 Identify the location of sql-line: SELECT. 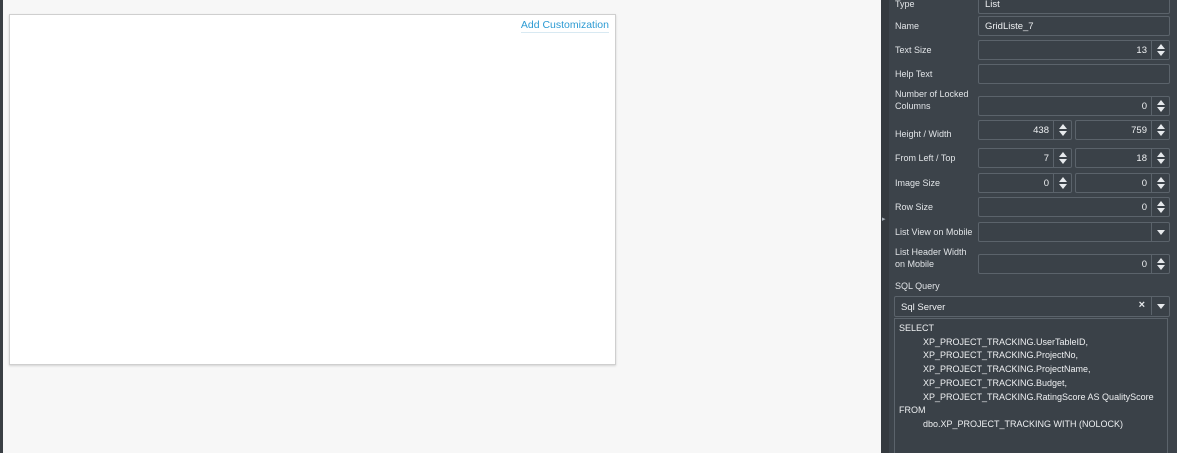
(917, 328).